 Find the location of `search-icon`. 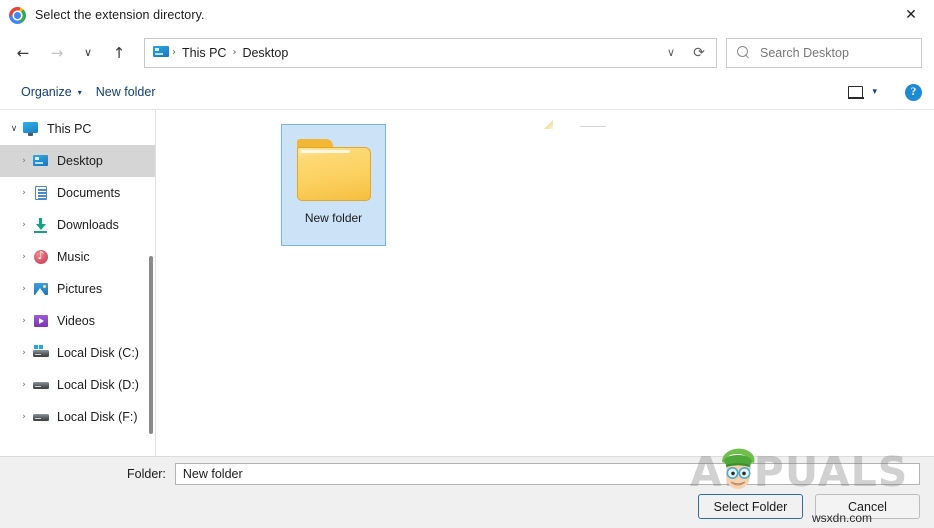

search-icon is located at coordinates (744, 52).